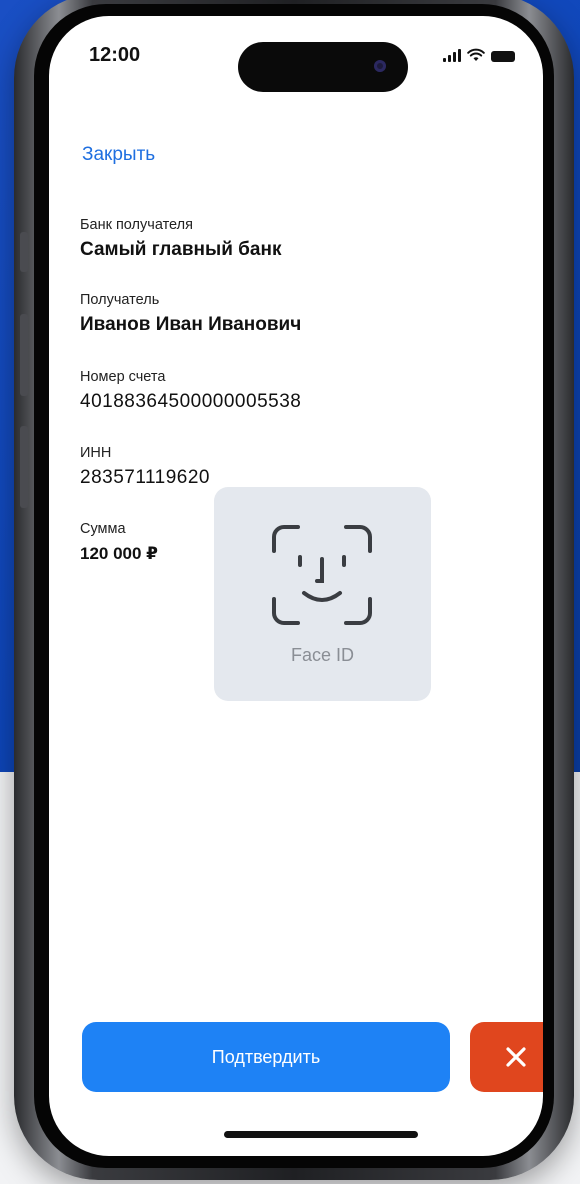 The width and height of the screenshot is (580, 1184). What do you see at coordinates (516, 1057) in the screenshot?
I see `close-icon` at bounding box center [516, 1057].